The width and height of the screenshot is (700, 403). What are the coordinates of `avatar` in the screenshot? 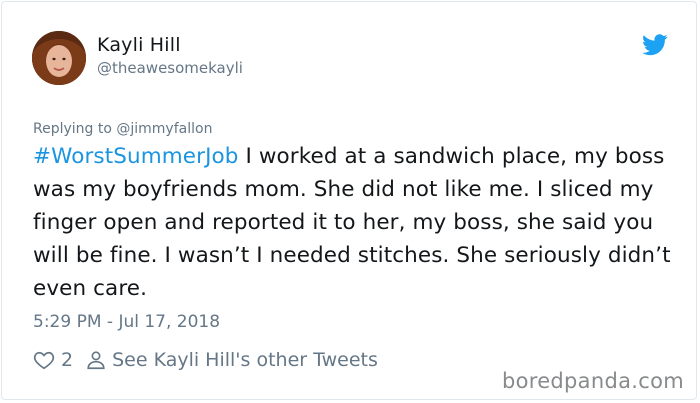 It's located at (59, 58).